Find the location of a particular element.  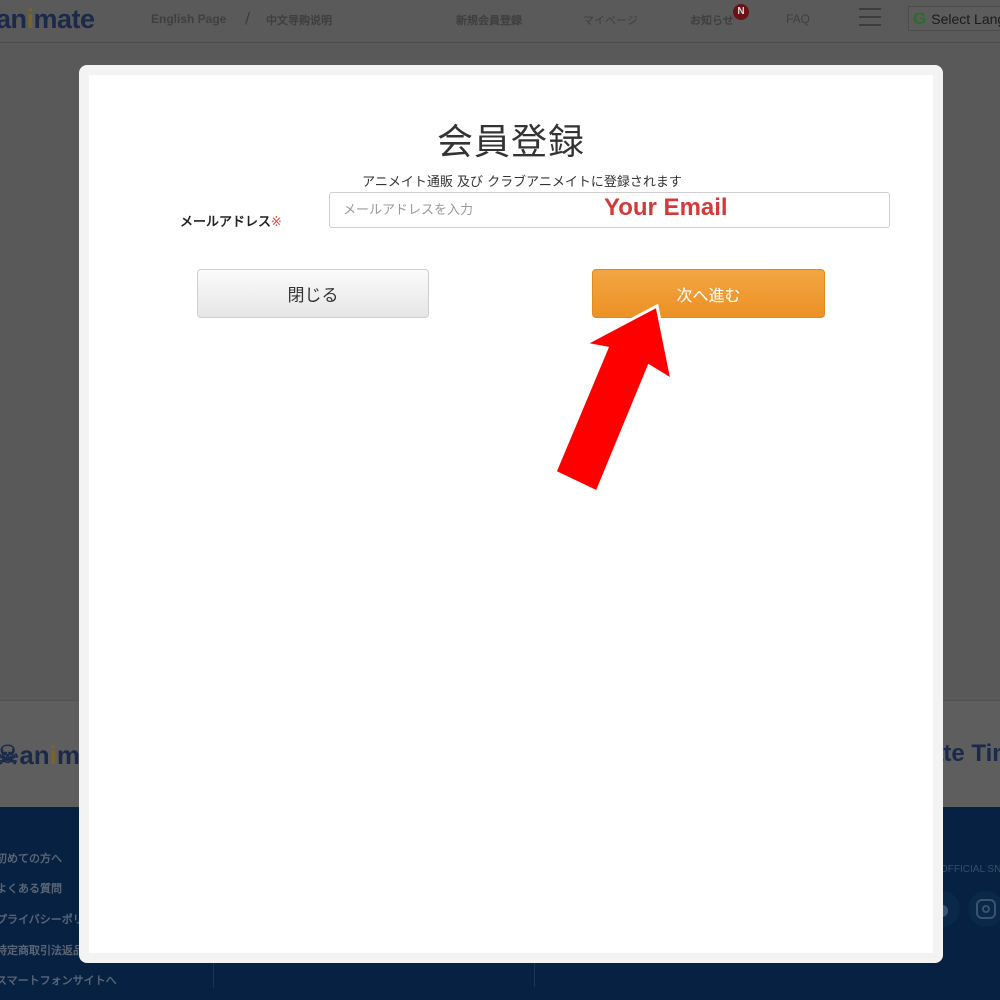

footer-link-first-time: 初めての方へ is located at coordinates (31, 858).